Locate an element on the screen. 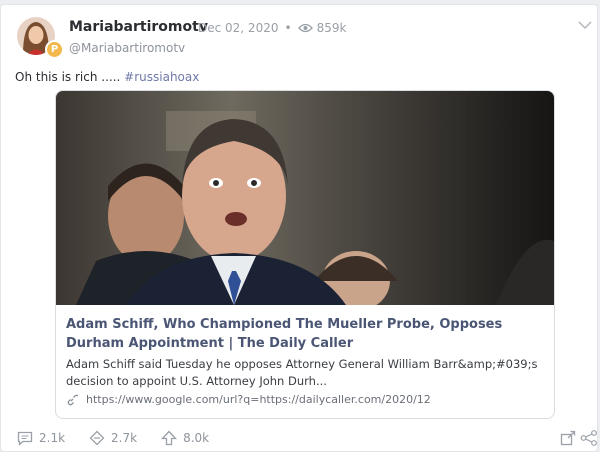 The width and height of the screenshot is (600, 452). author-handle: @Mariabartiromotv is located at coordinates (127, 48).